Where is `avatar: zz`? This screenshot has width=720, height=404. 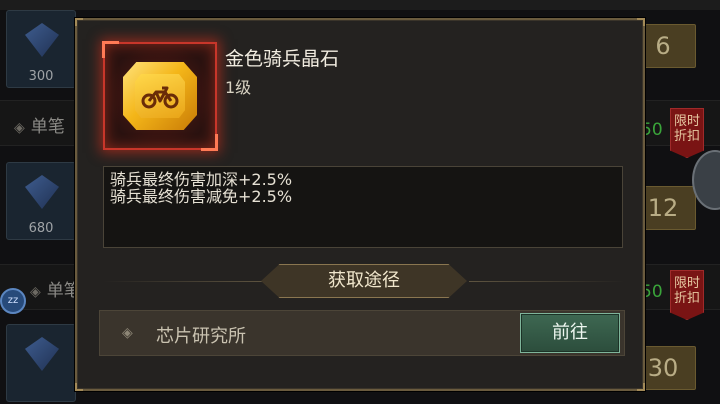 avatar: zz is located at coordinates (13, 301).